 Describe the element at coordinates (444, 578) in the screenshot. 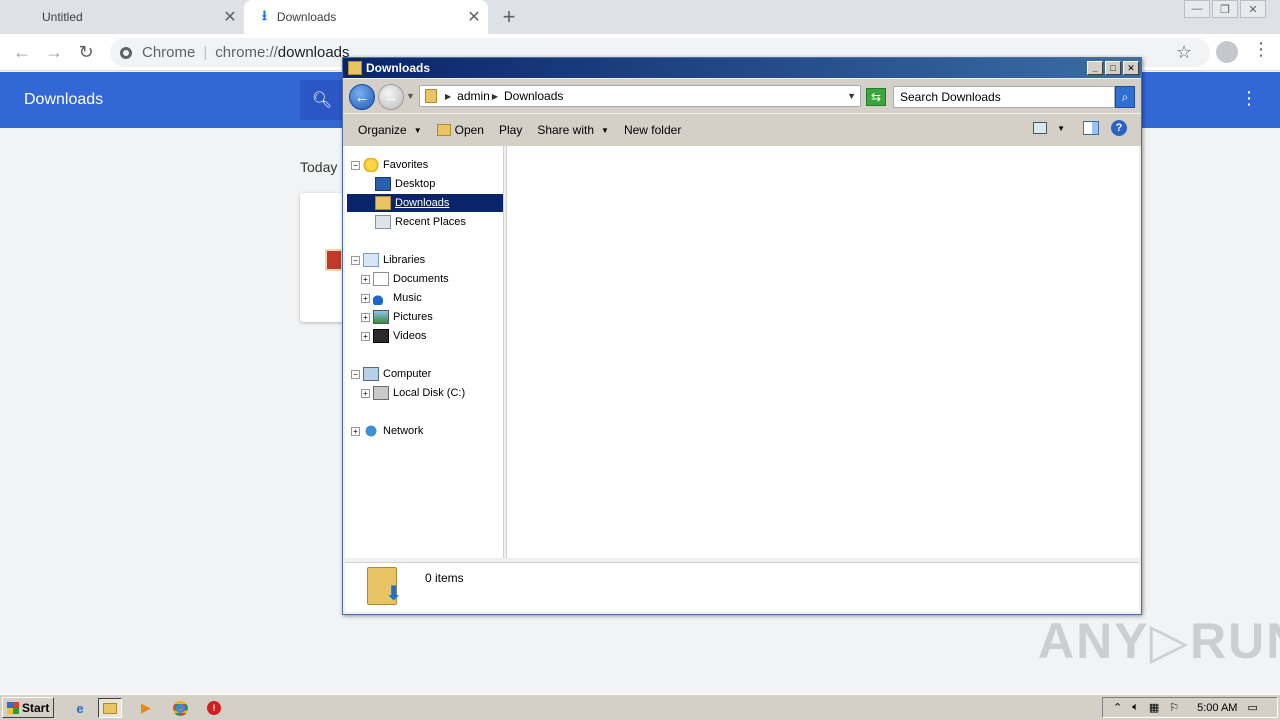

I see `item-count: 0 items` at that location.